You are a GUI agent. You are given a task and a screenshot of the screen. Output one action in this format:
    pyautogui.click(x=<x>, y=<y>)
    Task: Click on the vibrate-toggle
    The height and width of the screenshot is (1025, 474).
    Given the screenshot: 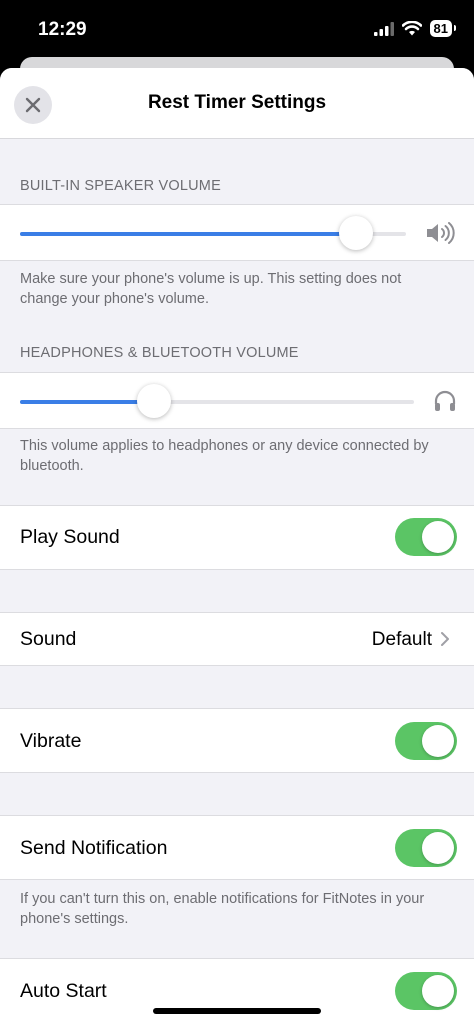 What is the action you would take?
    pyautogui.click(x=426, y=741)
    